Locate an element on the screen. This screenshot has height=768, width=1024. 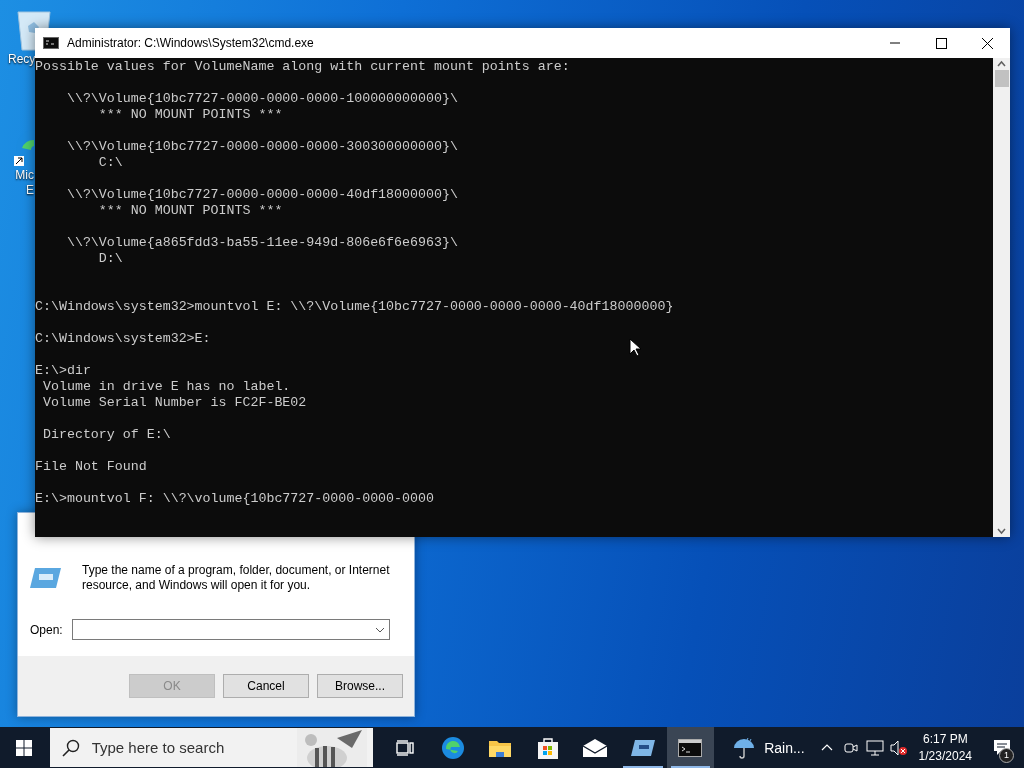
notifications-button: 1 is located at coordinates (1002, 747).